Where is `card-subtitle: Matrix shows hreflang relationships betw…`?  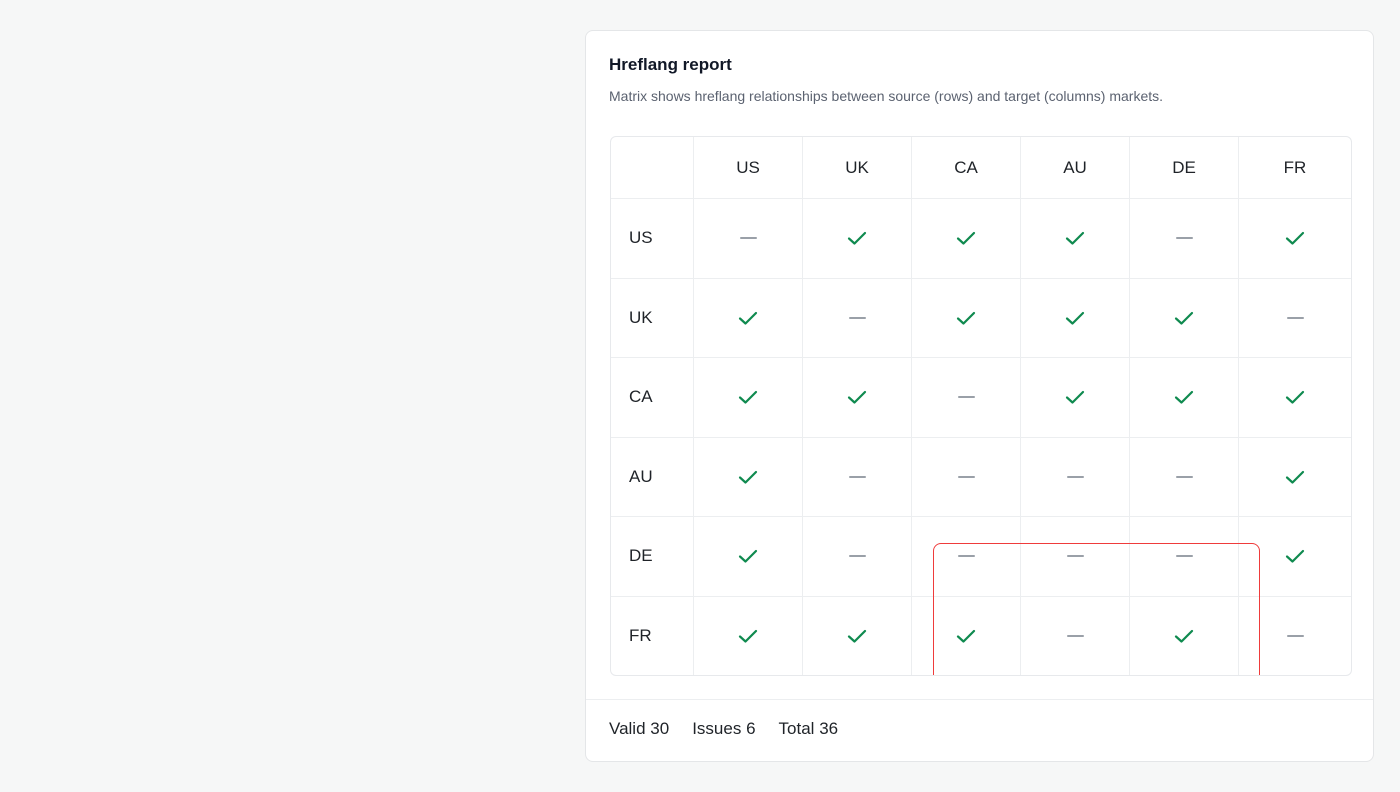 card-subtitle: Matrix shows hreflang relationships betw… is located at coordinates (886, 96).